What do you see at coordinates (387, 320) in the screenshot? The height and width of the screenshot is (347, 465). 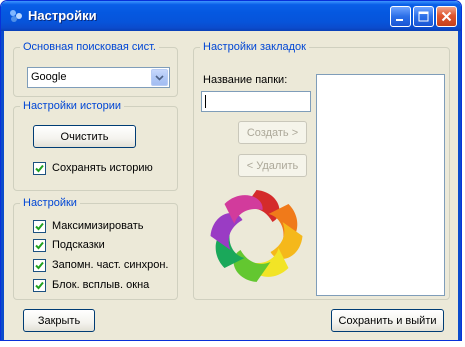 I see `save-and-exit-button: Сохранить и выйти` at bounding box center [387, 320].